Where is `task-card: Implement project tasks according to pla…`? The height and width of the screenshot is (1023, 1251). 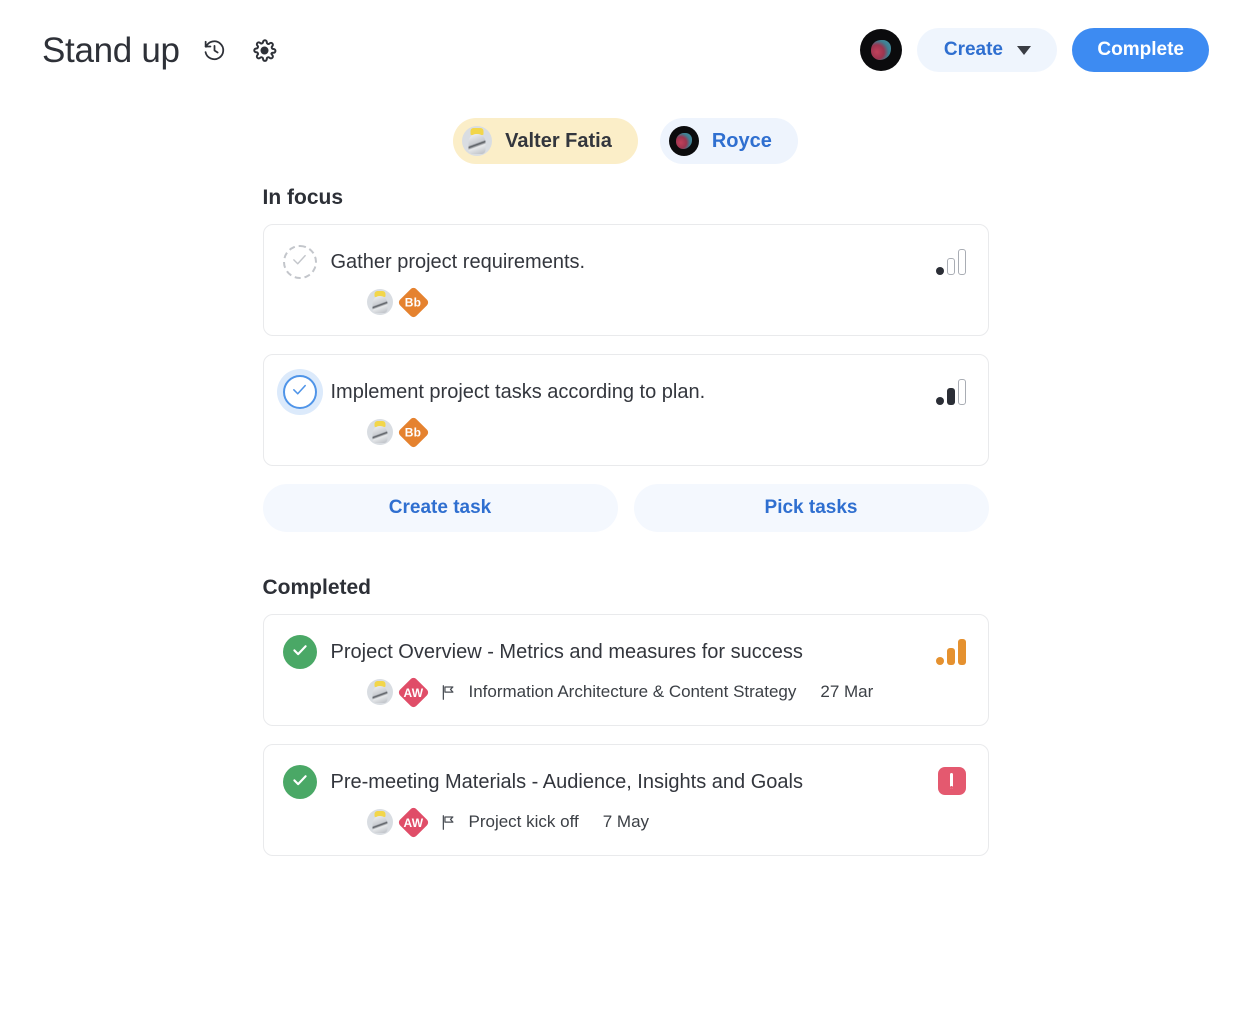
task-card: Implement project tasks according to pla… is located at coordinates (625, 410).